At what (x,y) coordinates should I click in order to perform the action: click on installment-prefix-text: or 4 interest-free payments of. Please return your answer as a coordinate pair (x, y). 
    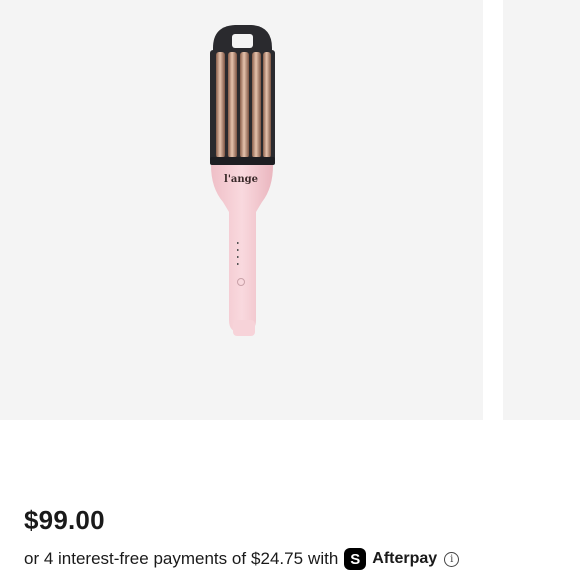
    Looking at the image, I should click on (135, 558).